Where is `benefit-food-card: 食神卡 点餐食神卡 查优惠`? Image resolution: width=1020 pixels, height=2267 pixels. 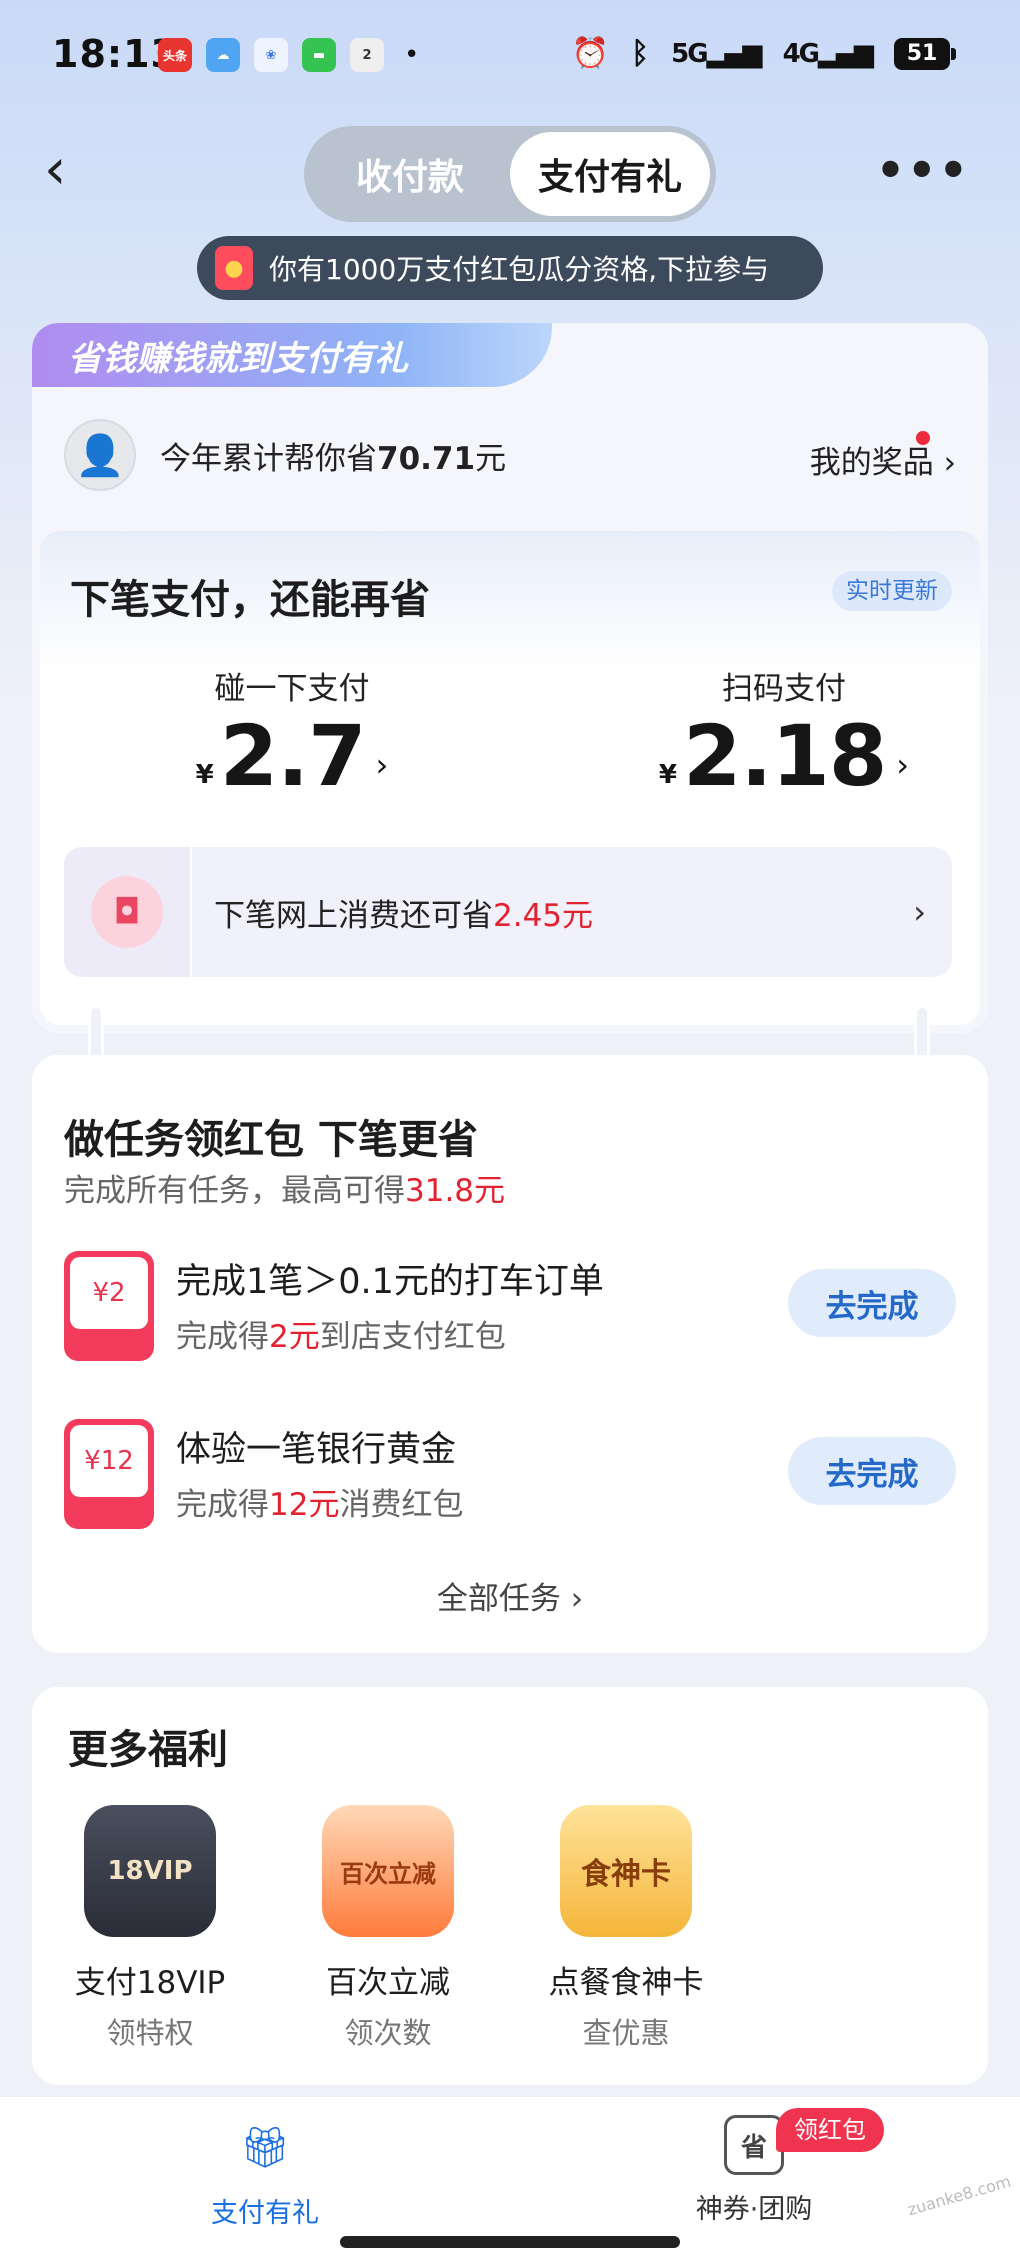 benefit-food-card: 食神卡 点餐食神卡 查优惠 is located at coordinates (626, 1928).